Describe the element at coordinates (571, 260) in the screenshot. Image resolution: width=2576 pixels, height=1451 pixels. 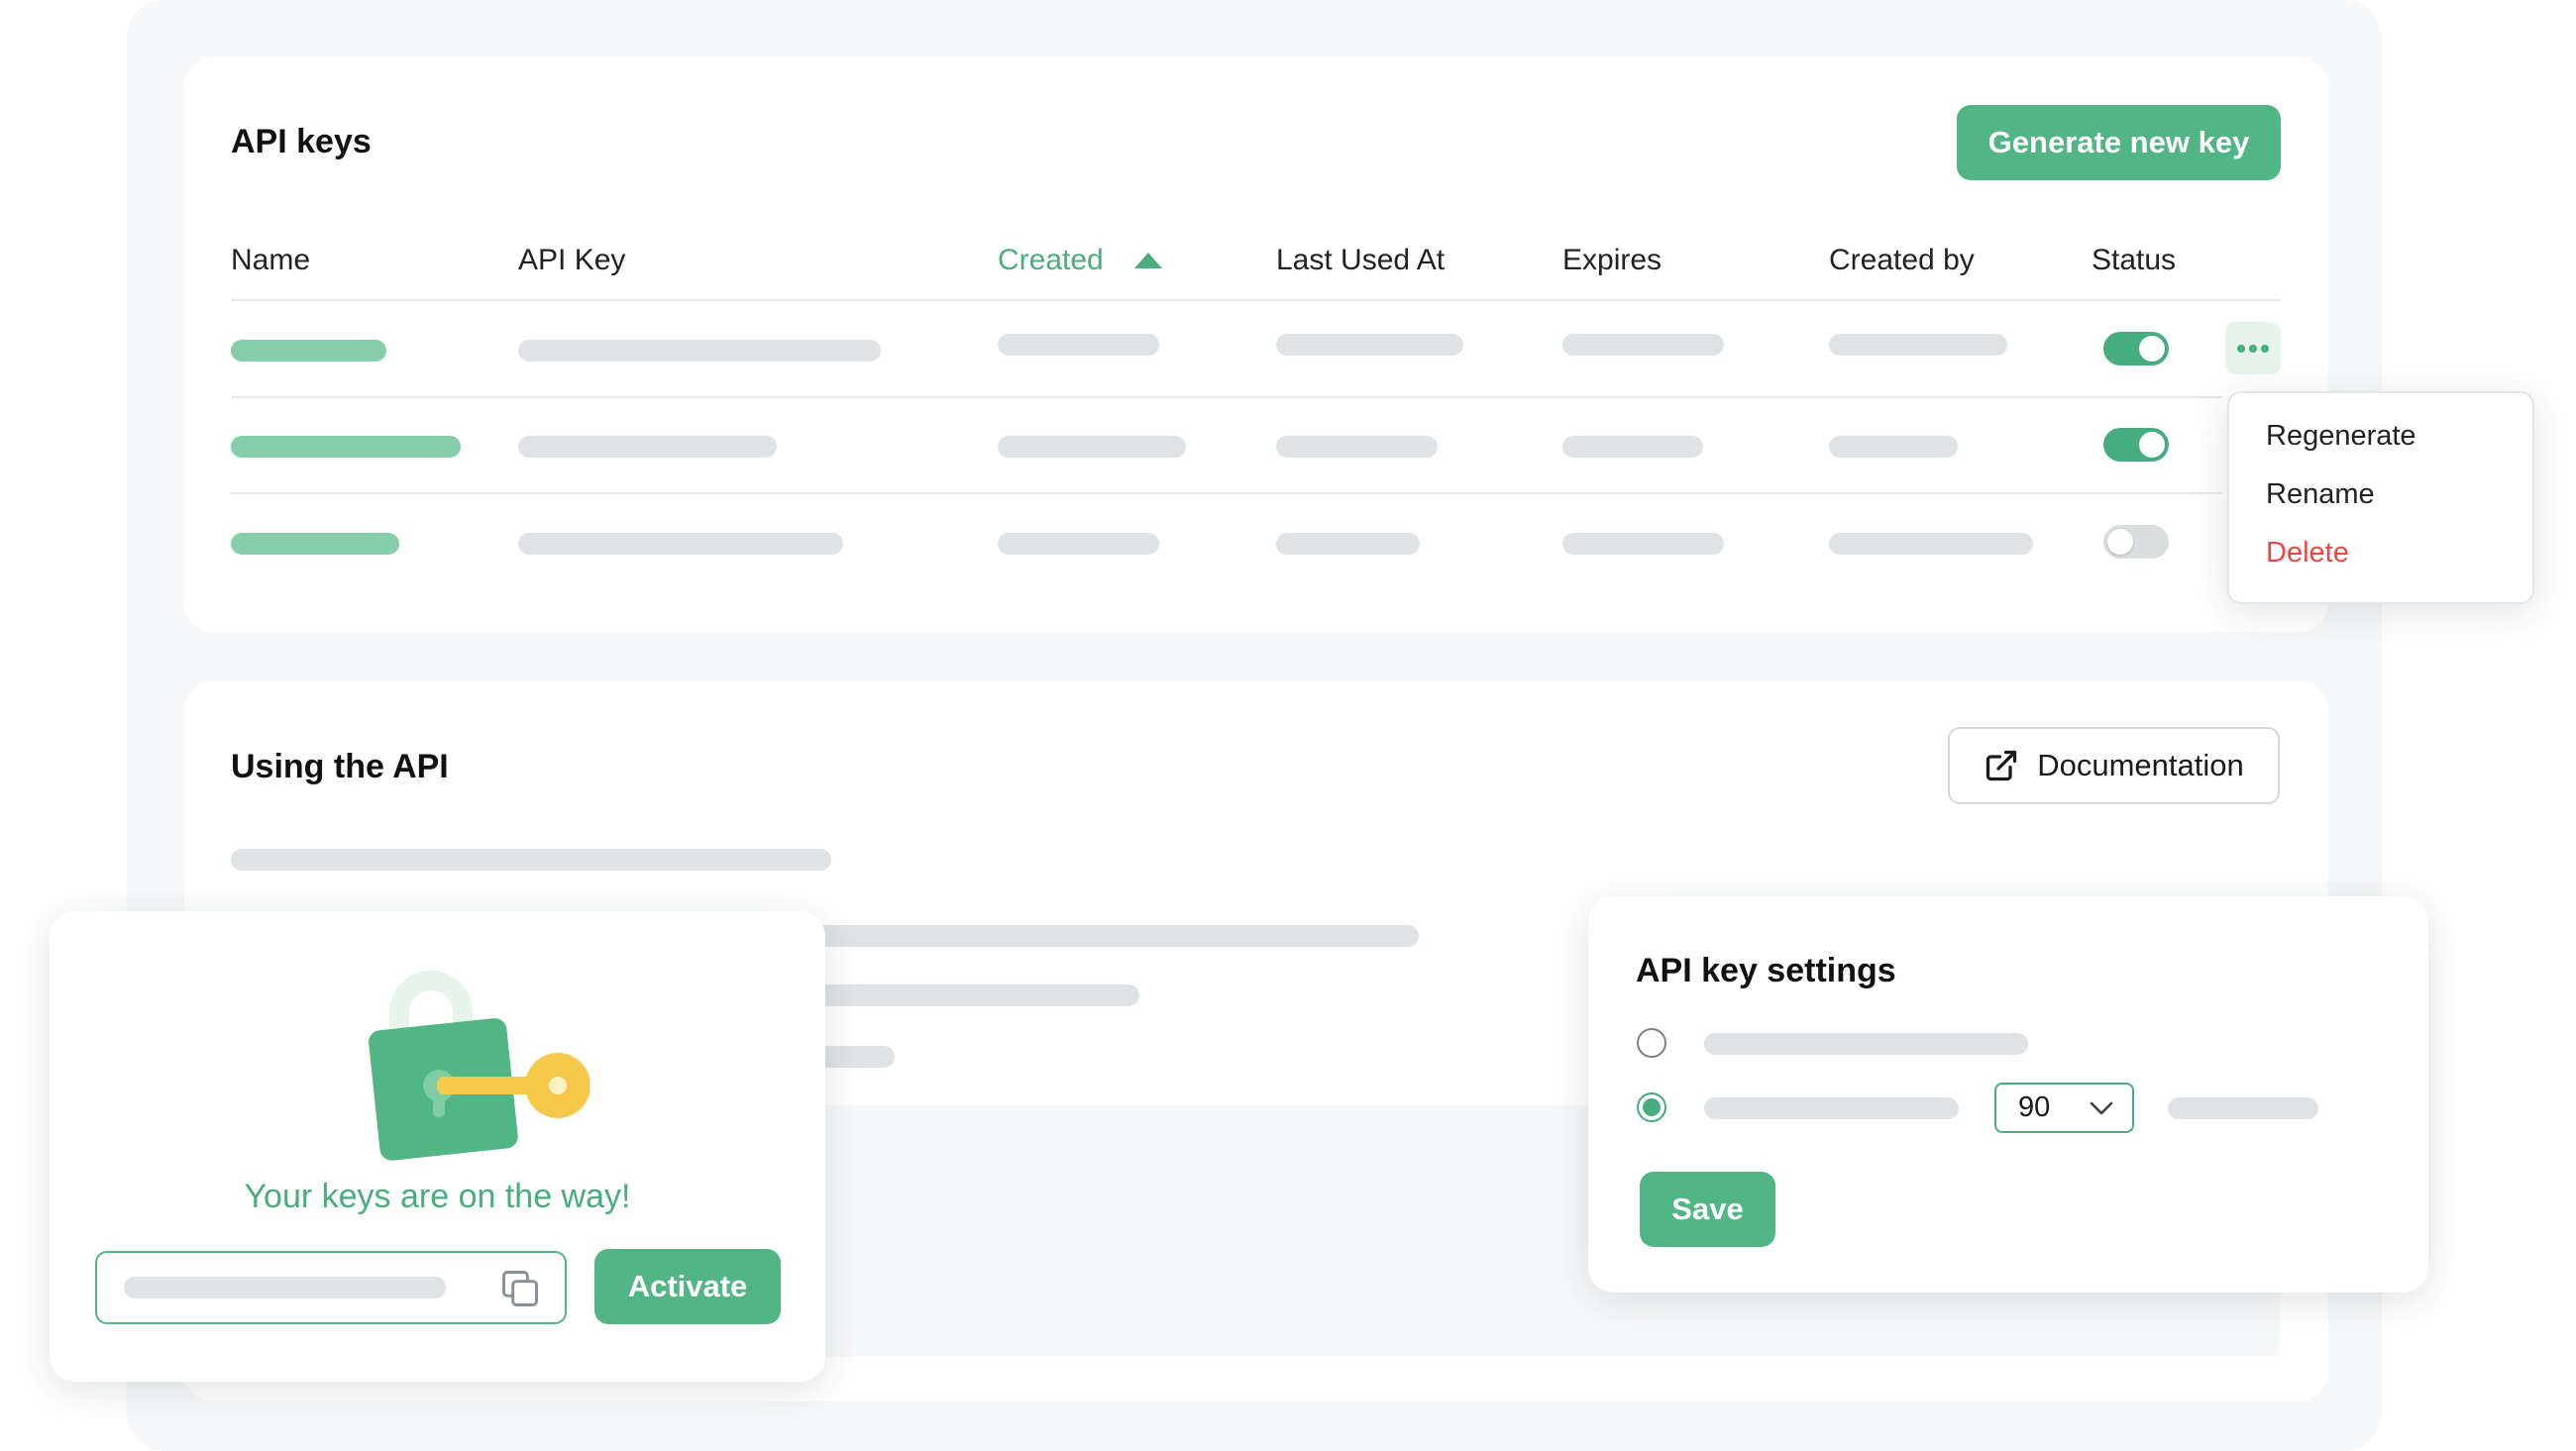
I see `column-header-api-key: API Key` at that location.